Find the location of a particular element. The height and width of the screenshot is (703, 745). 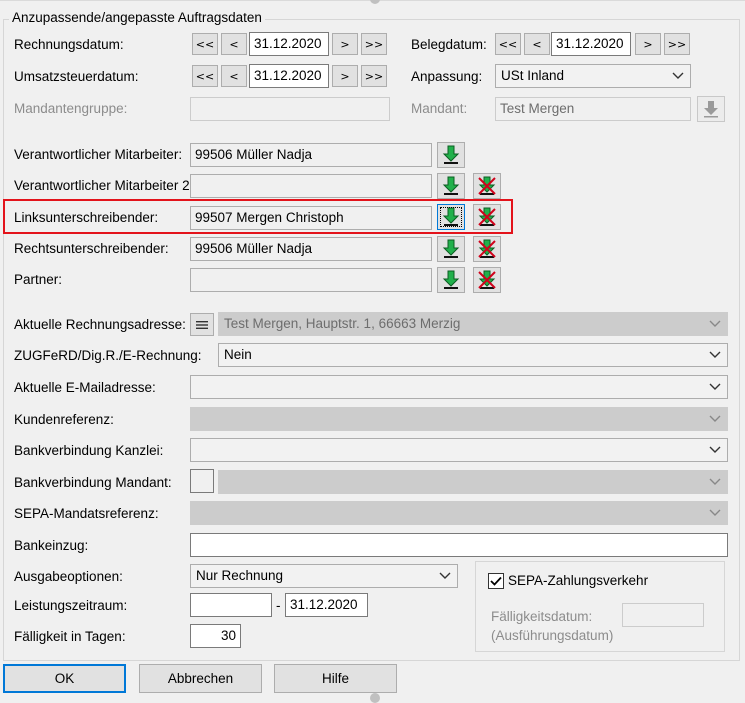

partner-pick-button is located at coordinates (451, 280).